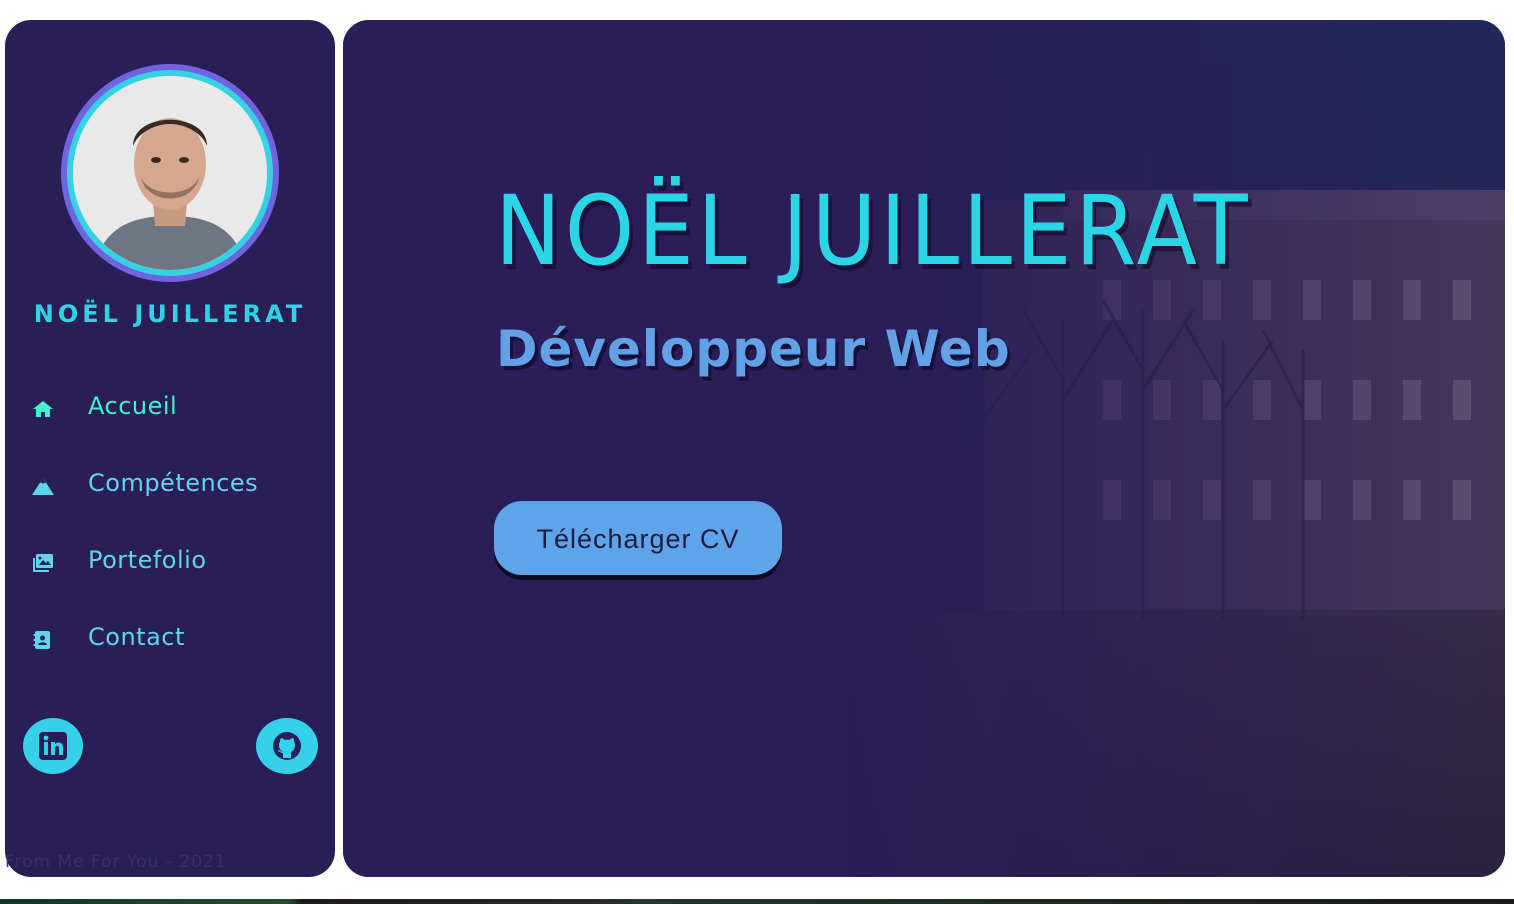  I want to click on linkedin-icon, so click(53, 746).